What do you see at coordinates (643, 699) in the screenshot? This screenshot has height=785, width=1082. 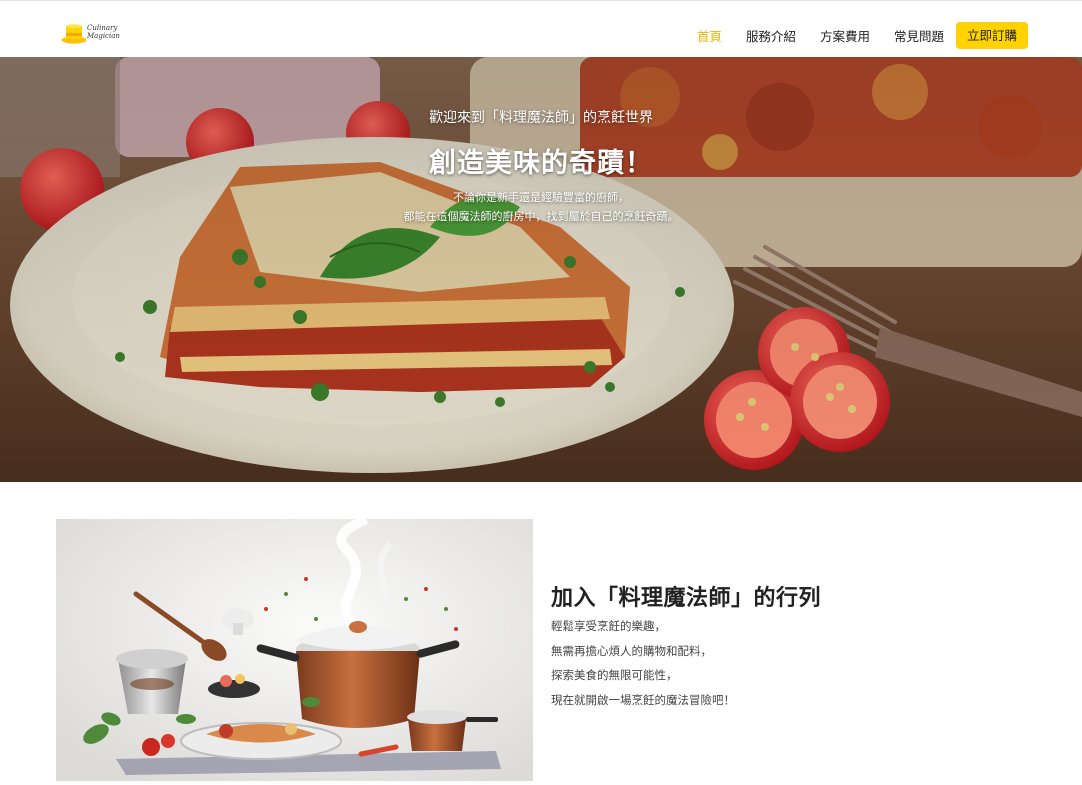 I see `join-line: 現在就開啟一場烹飪的魔法冒險吧！` at bounding box center [643, 699].